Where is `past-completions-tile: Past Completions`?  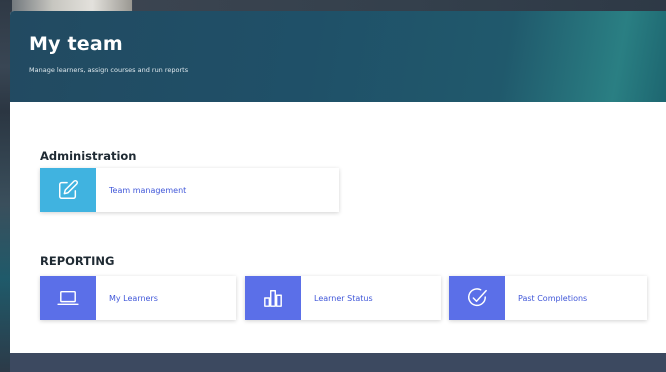
past-completions-tile: Past Completions is located at coordinates (548, 298).